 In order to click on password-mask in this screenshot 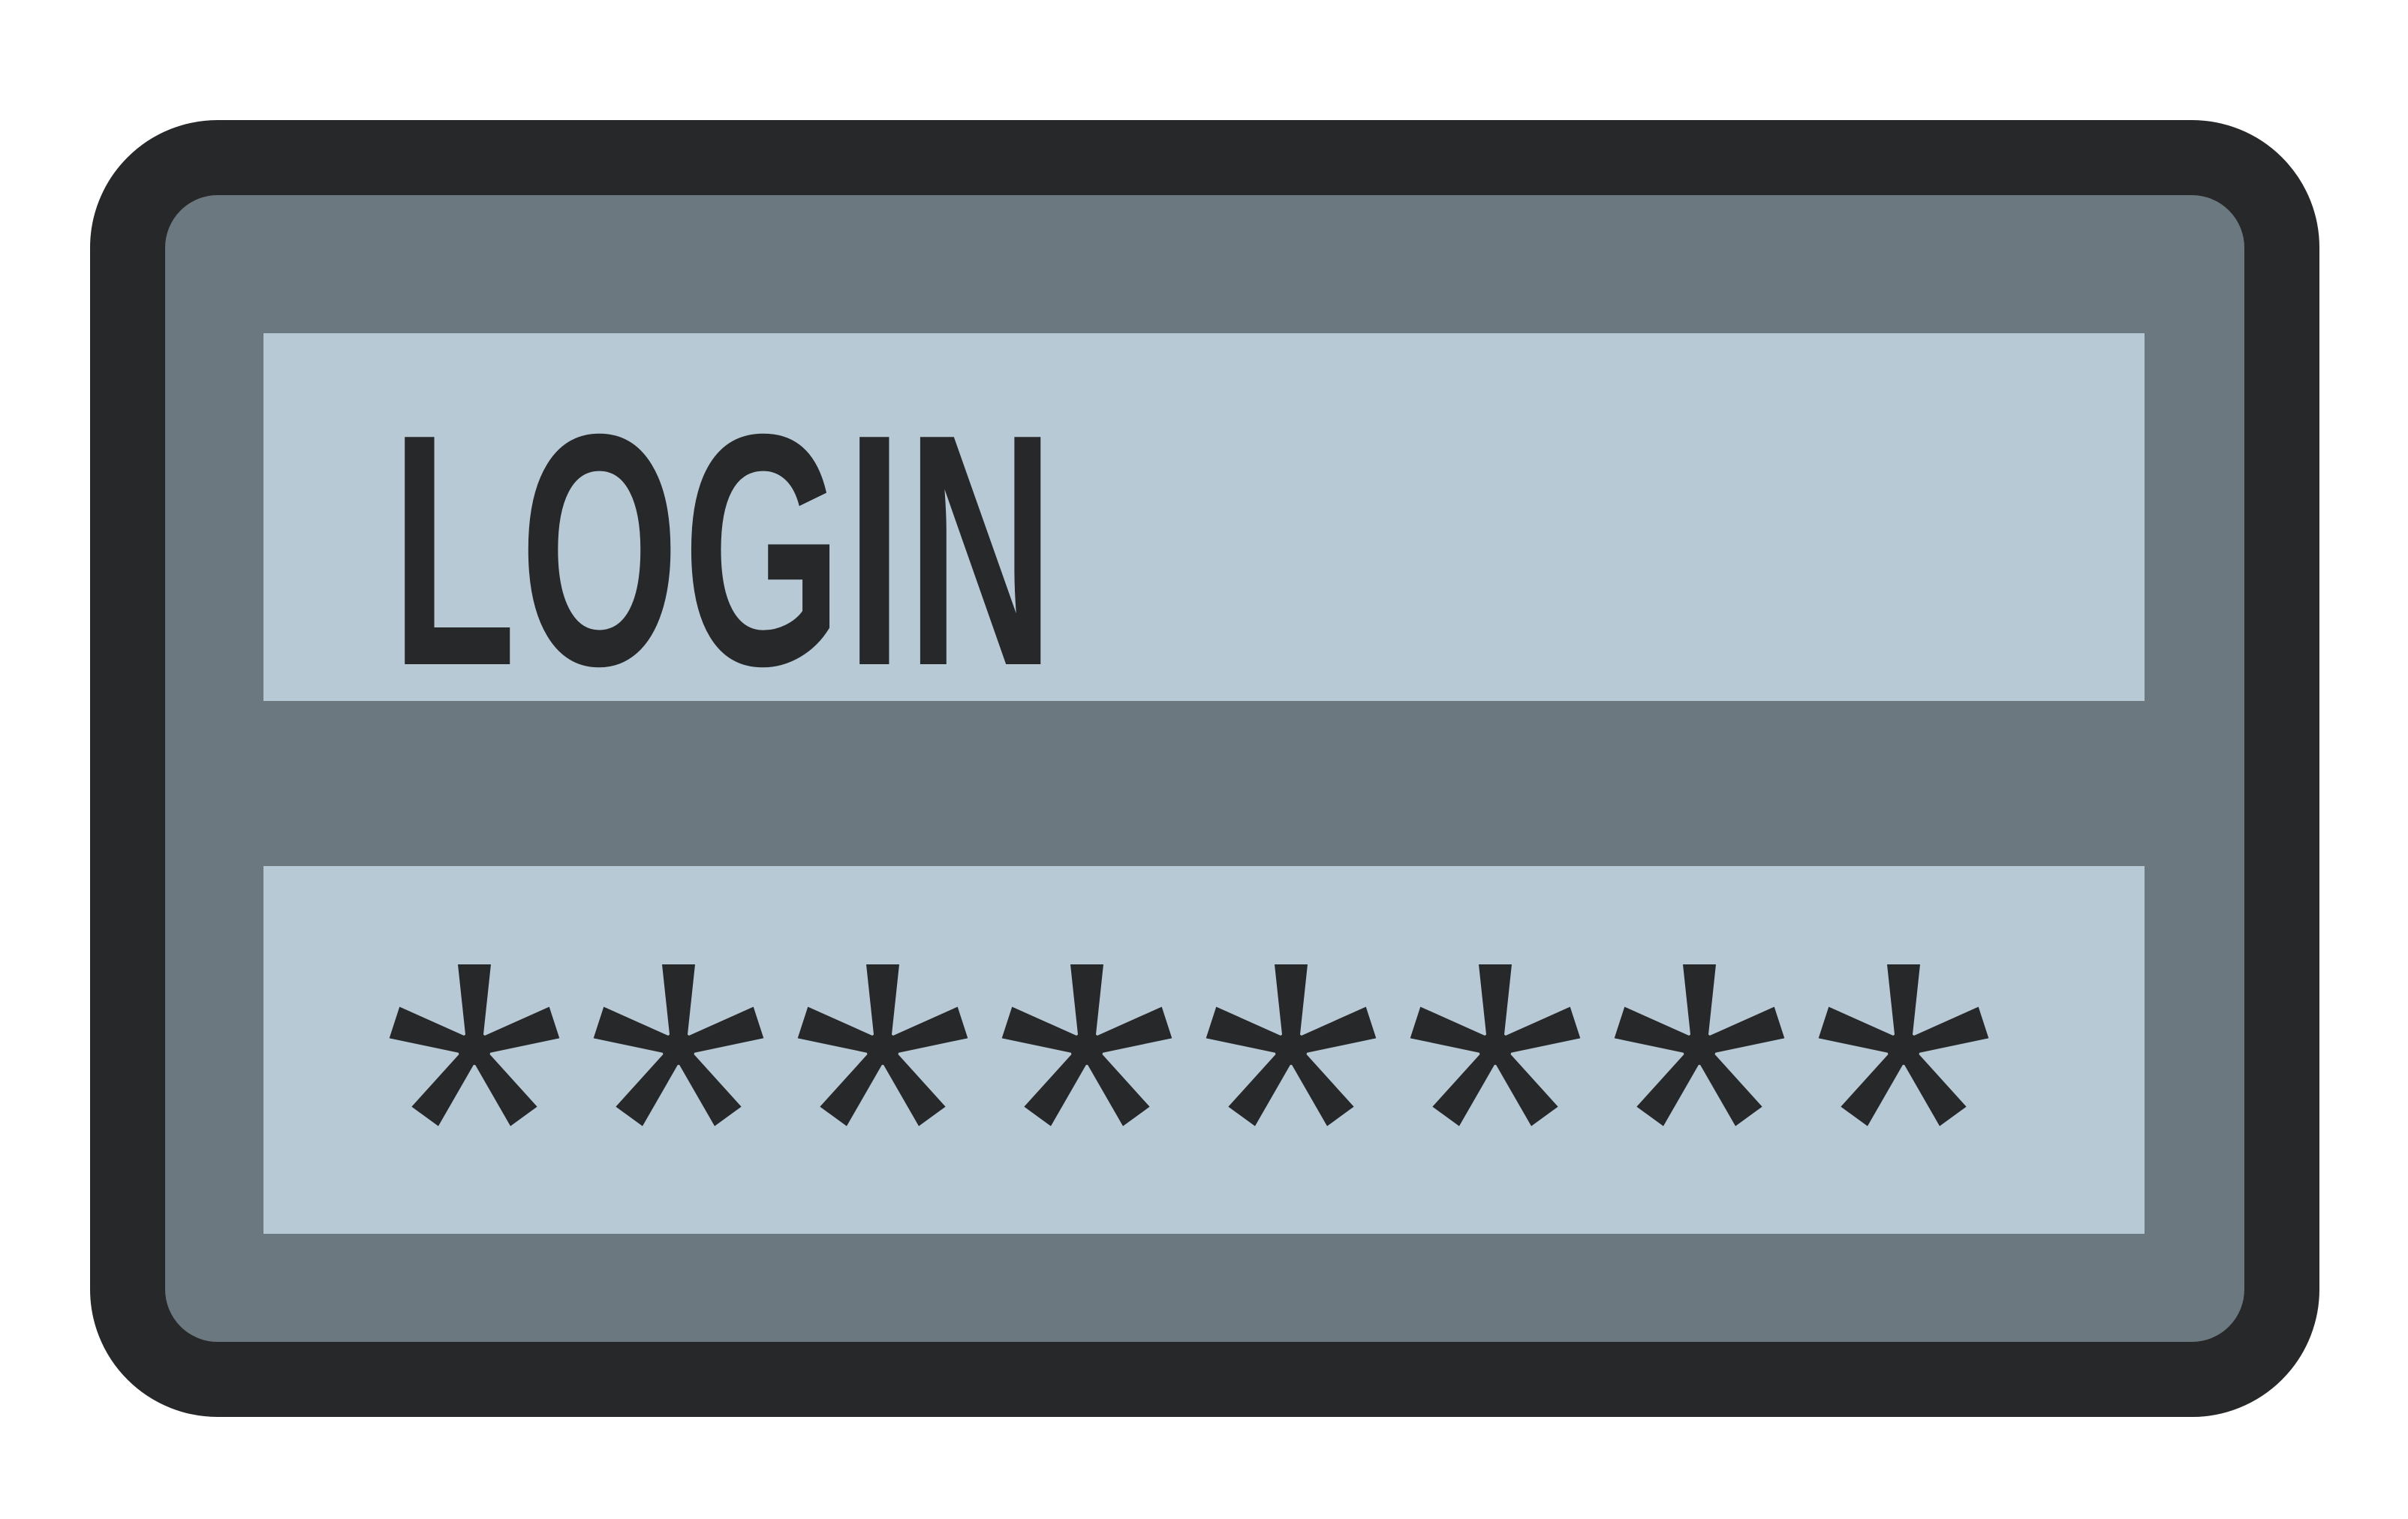, I will do `click(1213, 1046)`.